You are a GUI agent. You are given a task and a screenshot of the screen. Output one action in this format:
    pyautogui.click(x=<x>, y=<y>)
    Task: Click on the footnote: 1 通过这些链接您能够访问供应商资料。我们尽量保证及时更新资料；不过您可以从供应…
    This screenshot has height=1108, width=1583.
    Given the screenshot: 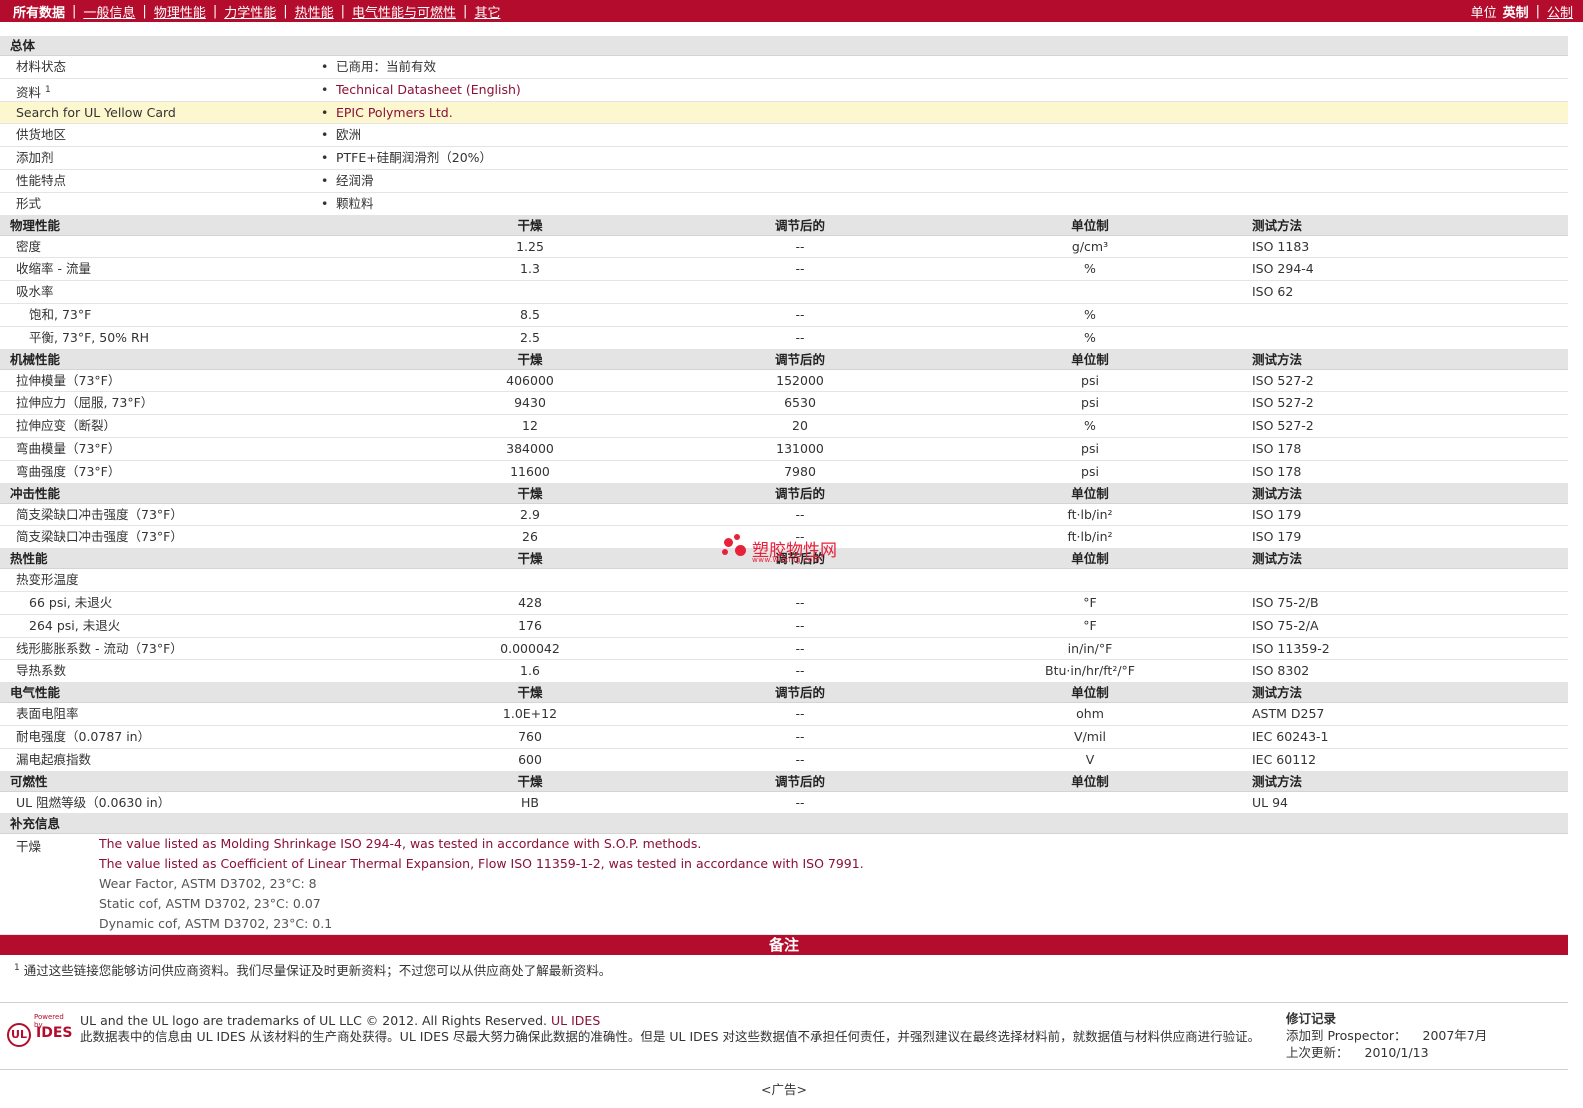 What is the action you would take?
    pyautogui.click(x=312, y=969)
    